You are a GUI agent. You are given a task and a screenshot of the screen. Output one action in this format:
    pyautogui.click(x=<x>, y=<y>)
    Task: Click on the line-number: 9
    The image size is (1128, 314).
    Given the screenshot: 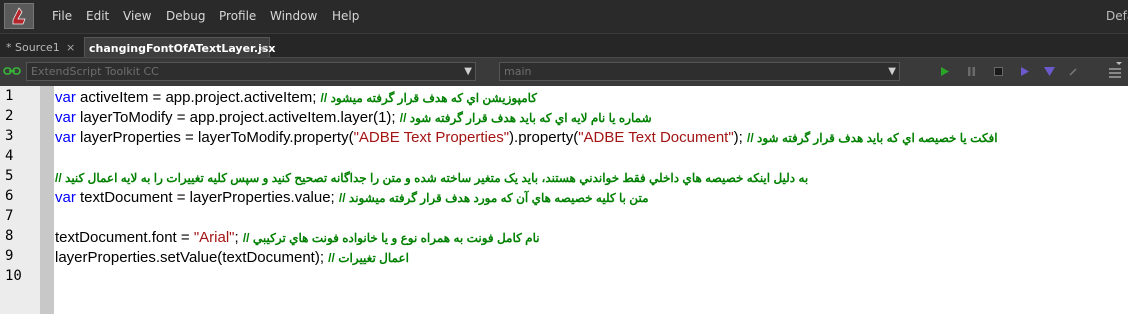 What is the action you would take?
    pyautogui.click(x=9, y=256)
    